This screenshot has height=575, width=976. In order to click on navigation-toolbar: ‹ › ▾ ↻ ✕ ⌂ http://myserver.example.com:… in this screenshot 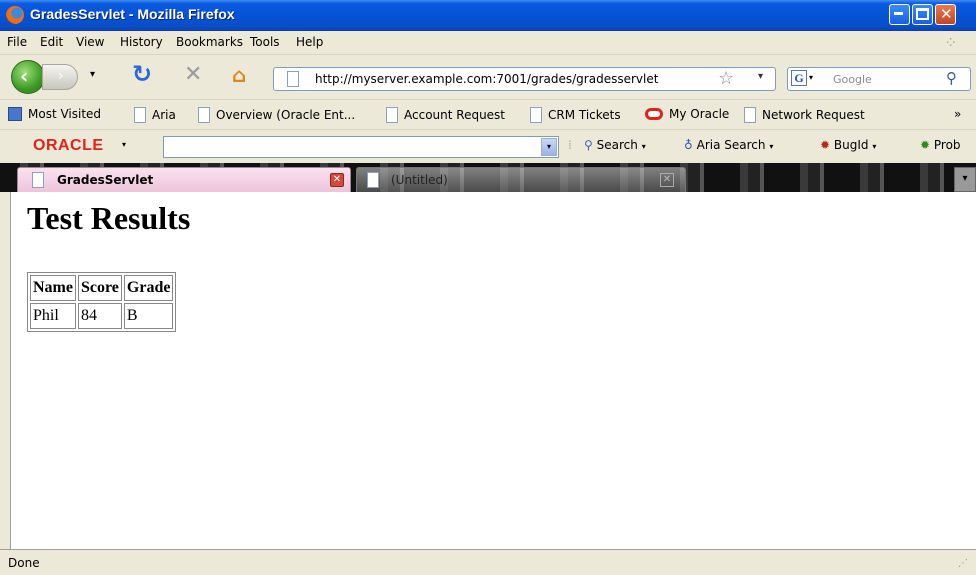, I will do `click(488, 77)`.